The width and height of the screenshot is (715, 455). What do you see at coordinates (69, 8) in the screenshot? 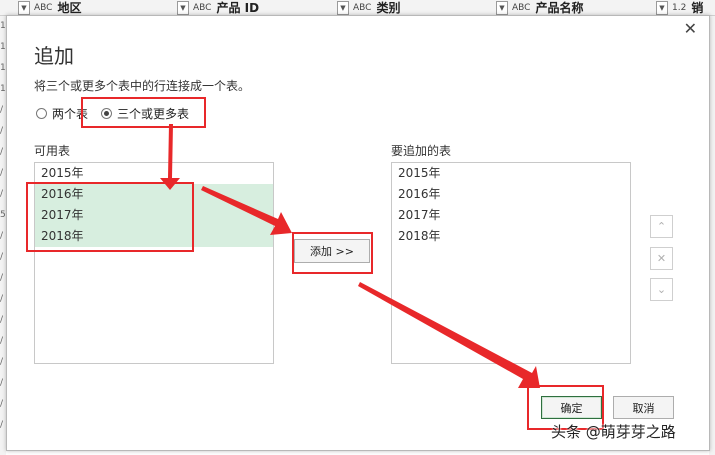
I see `column-name: 地区` at bounding box center [69, 8].